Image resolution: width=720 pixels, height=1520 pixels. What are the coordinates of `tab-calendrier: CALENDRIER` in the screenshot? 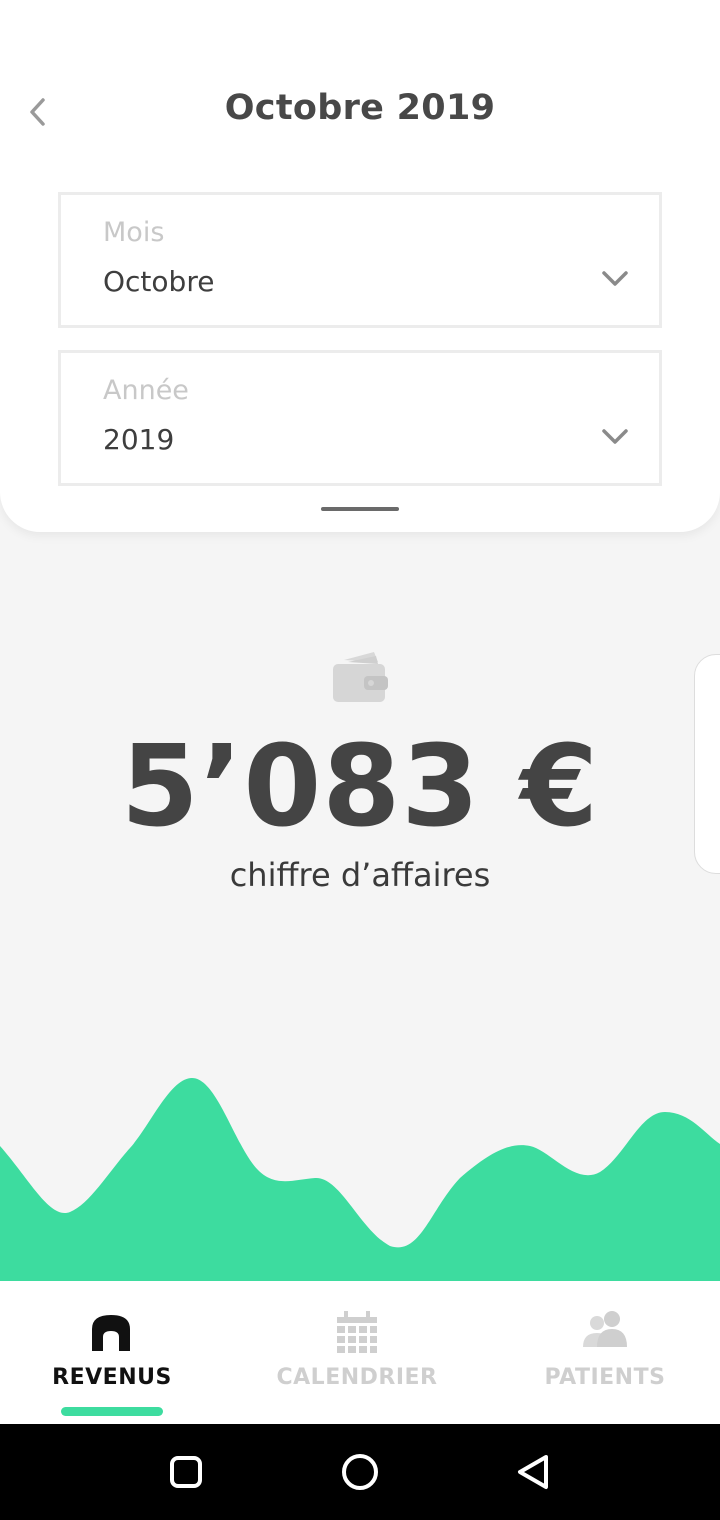 It's located at (357, 1352).